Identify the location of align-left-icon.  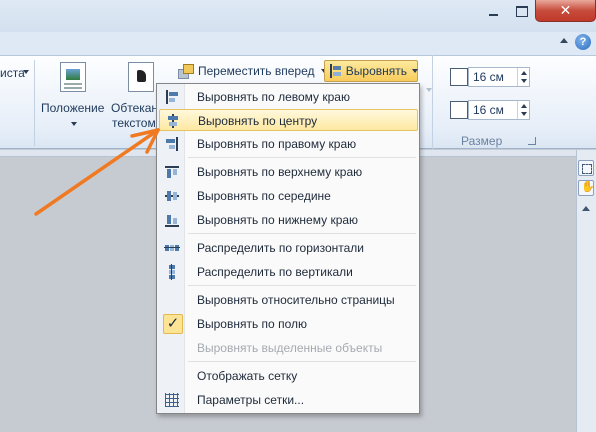
(172, 97).